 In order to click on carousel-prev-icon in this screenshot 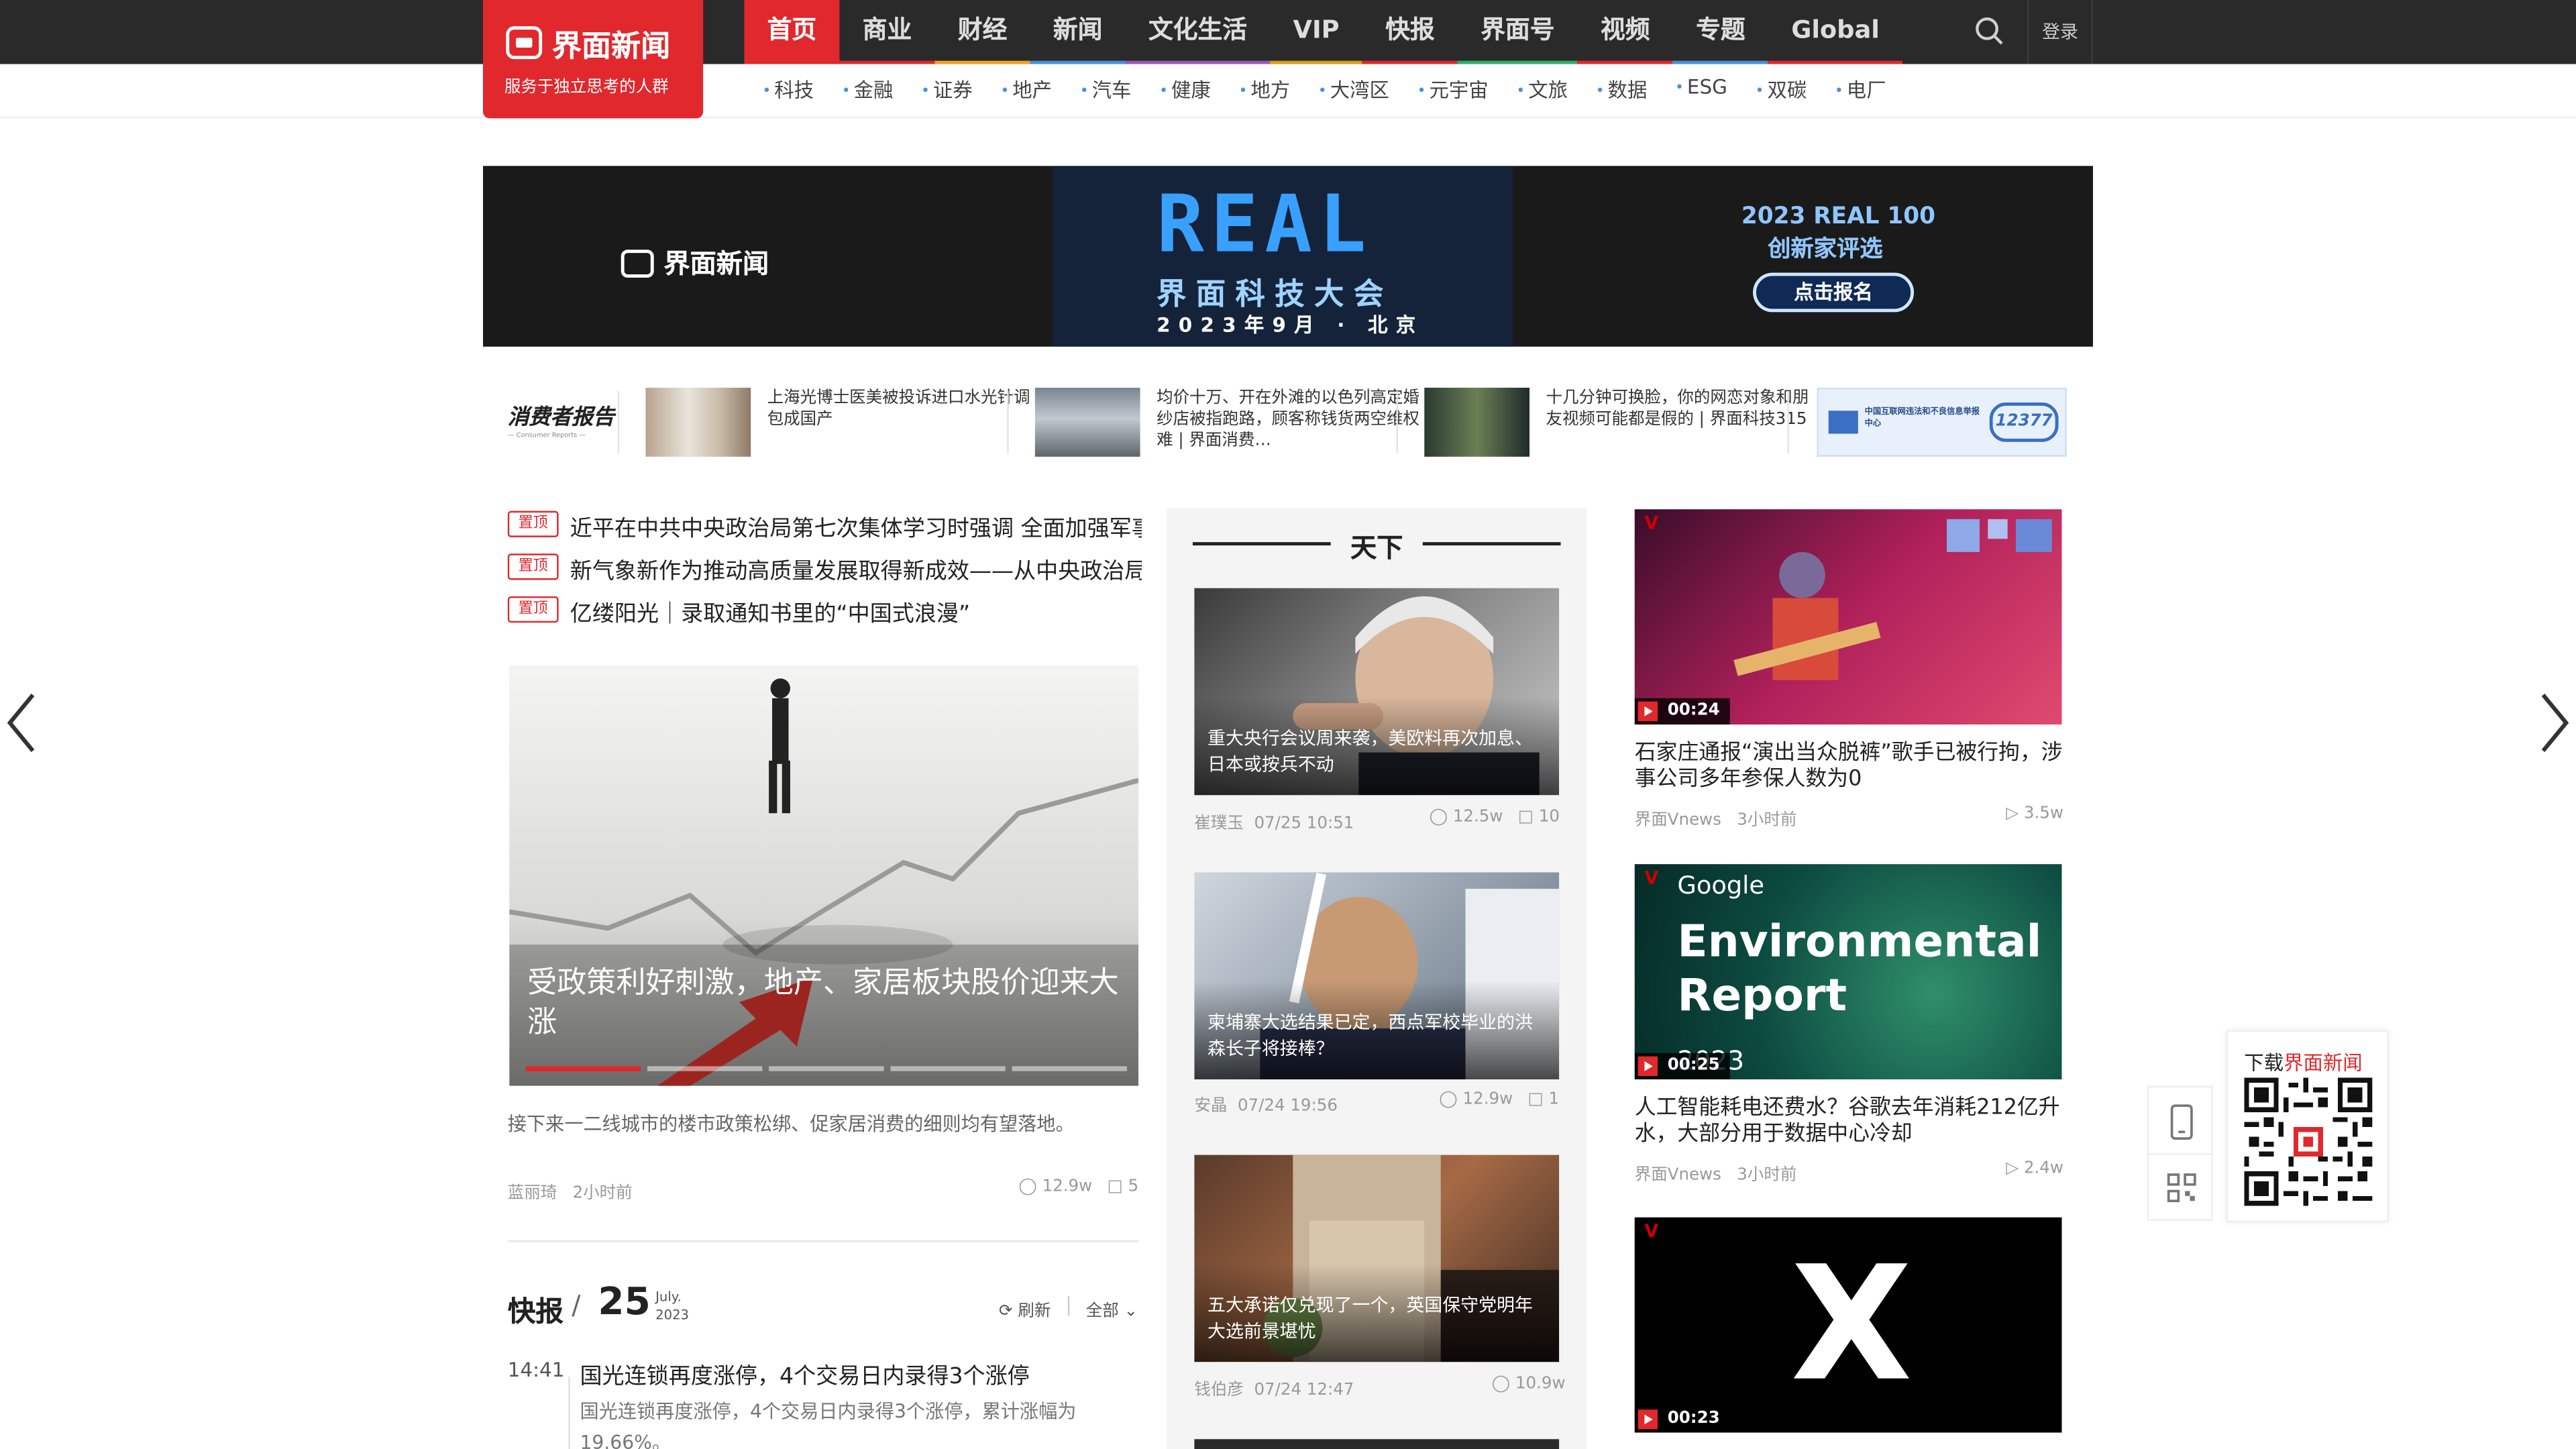, I will do `click(21, 723)`.